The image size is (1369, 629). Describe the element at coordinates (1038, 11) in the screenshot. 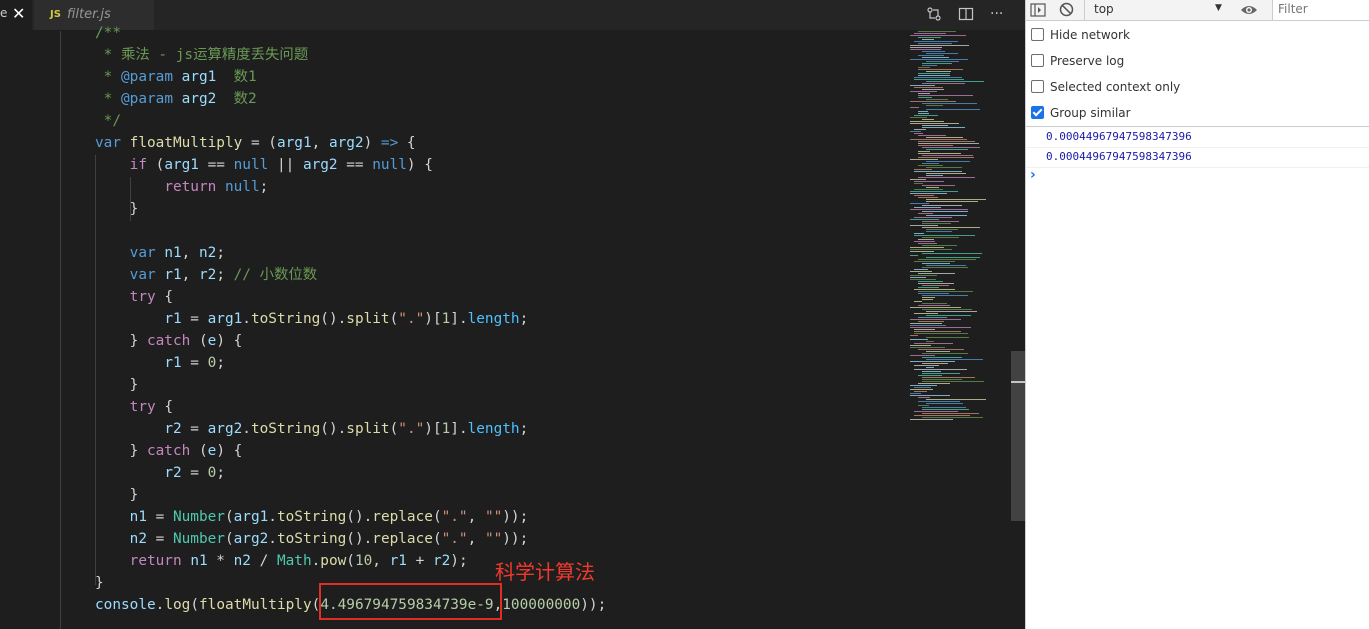

I see `sidebar-toggle-icon` at that location.